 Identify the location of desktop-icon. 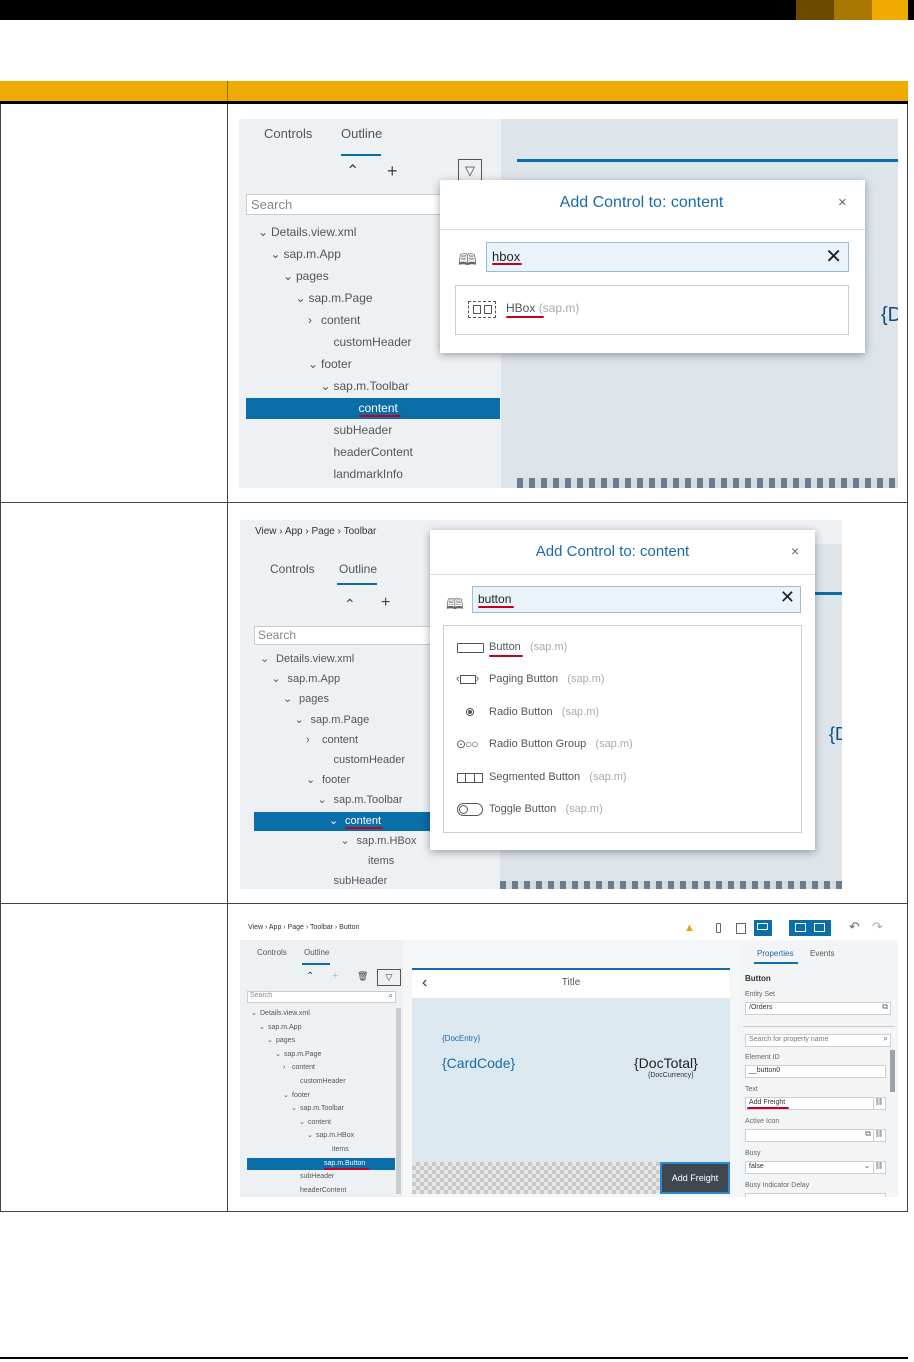
(763, 928).